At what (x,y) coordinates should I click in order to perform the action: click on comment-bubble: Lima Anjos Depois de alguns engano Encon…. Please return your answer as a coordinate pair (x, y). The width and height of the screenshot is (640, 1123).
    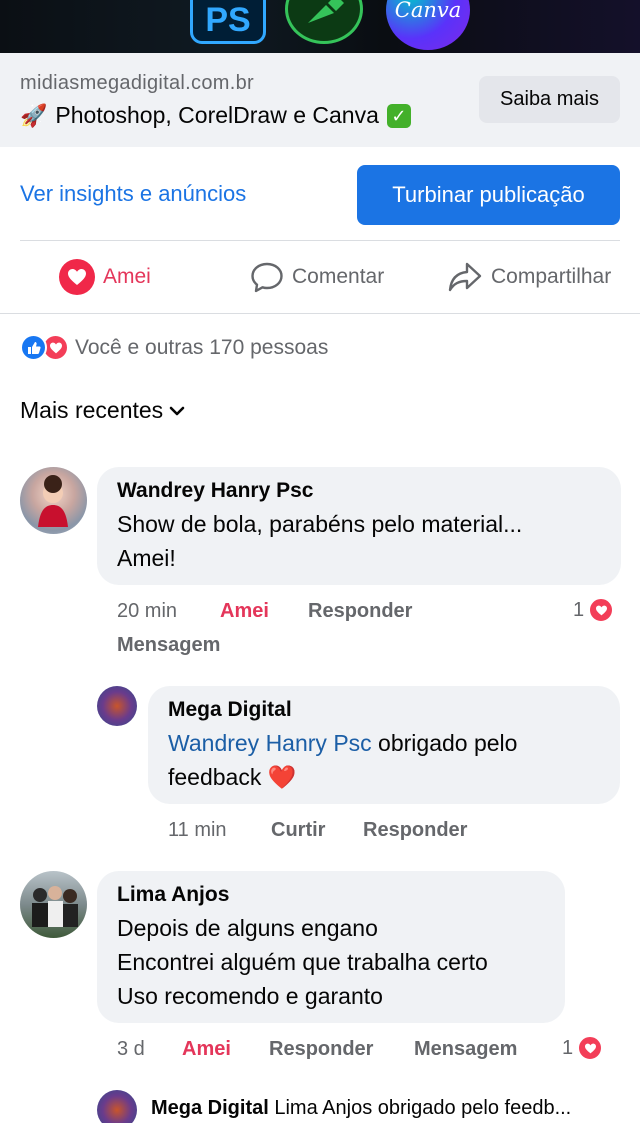
    Looking at the image, I should click on (331, 947).